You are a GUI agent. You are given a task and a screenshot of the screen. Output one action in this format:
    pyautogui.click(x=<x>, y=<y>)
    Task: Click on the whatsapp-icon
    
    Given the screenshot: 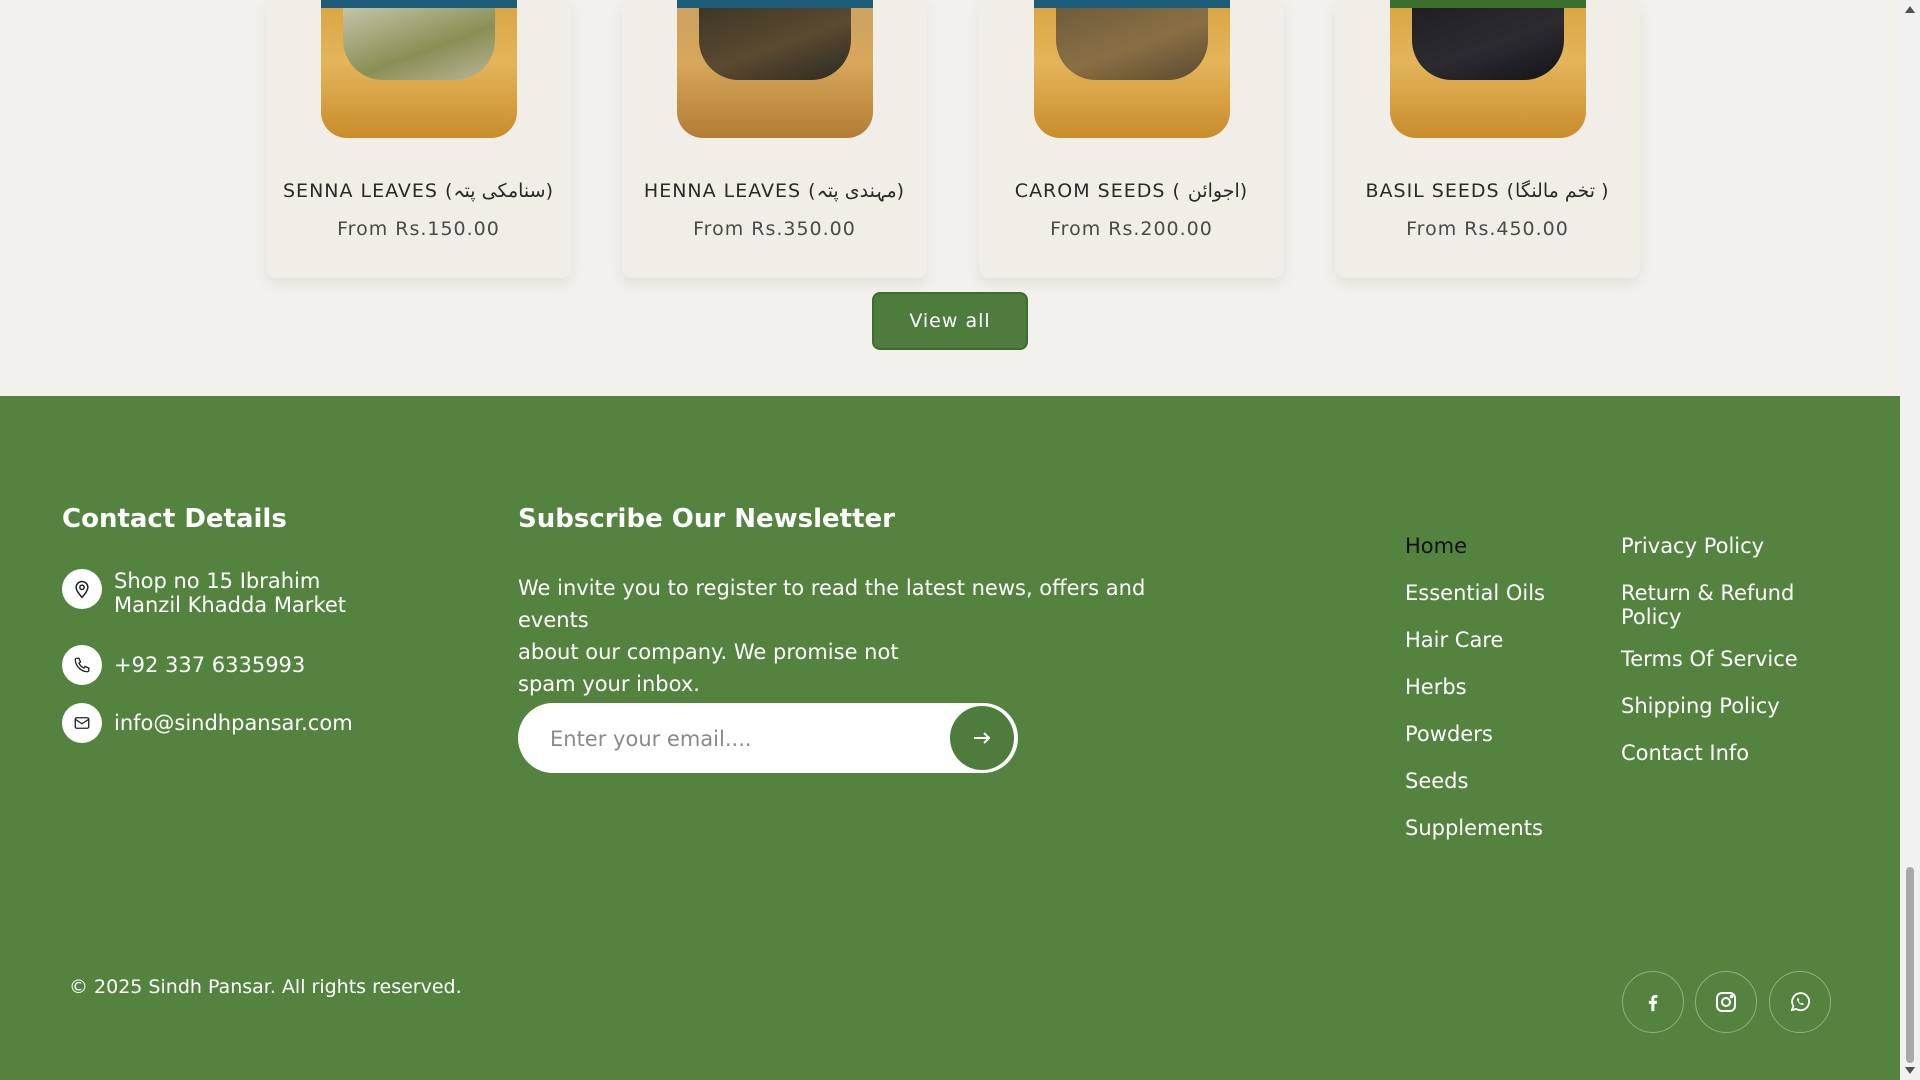 What is the action you would take?
    pyautogui.click(x=1800, y=1002)
    